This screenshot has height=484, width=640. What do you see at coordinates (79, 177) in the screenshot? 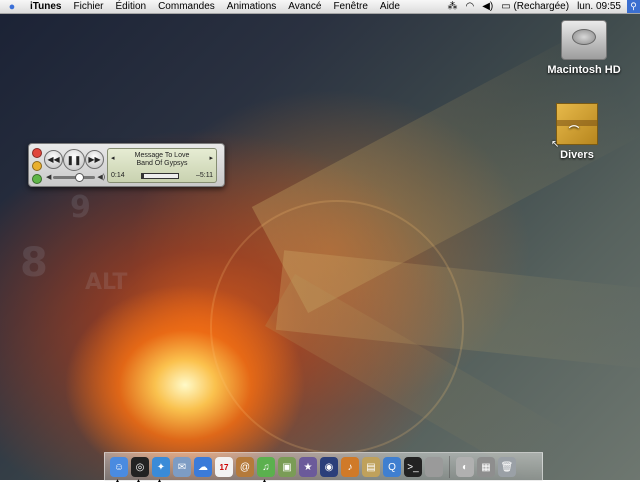
I see `volume-knob` at bounding box center [79, 177].